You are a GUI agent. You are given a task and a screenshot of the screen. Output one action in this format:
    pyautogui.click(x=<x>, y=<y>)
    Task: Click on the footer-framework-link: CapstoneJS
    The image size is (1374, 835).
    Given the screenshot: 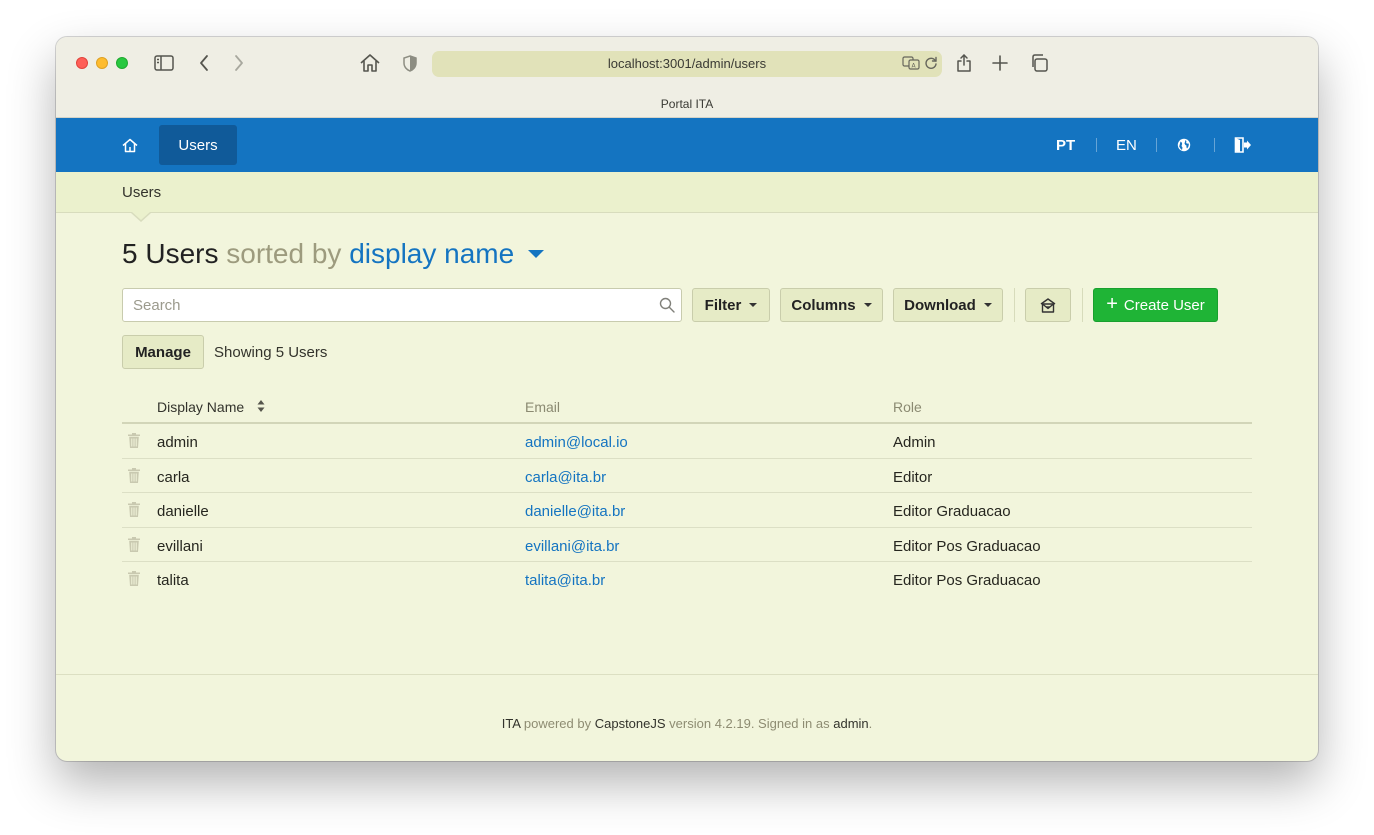 What is the action you would take?
    pyautogui.click(x=630, y=723)
    